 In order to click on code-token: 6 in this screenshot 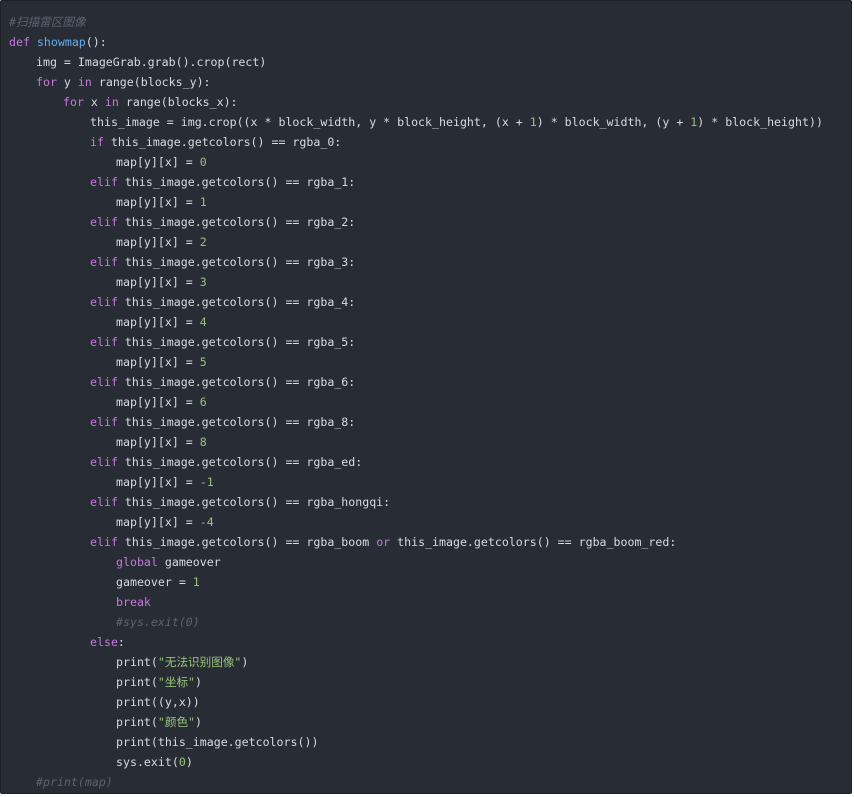, I will do `click(203, 402)`.